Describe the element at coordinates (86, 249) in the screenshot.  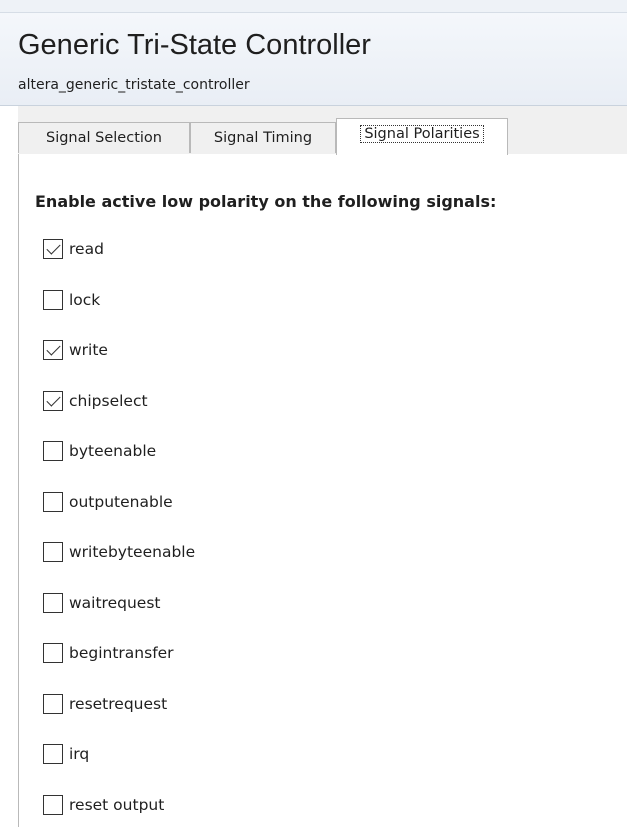
I see `checkbox-label: read` at that location.